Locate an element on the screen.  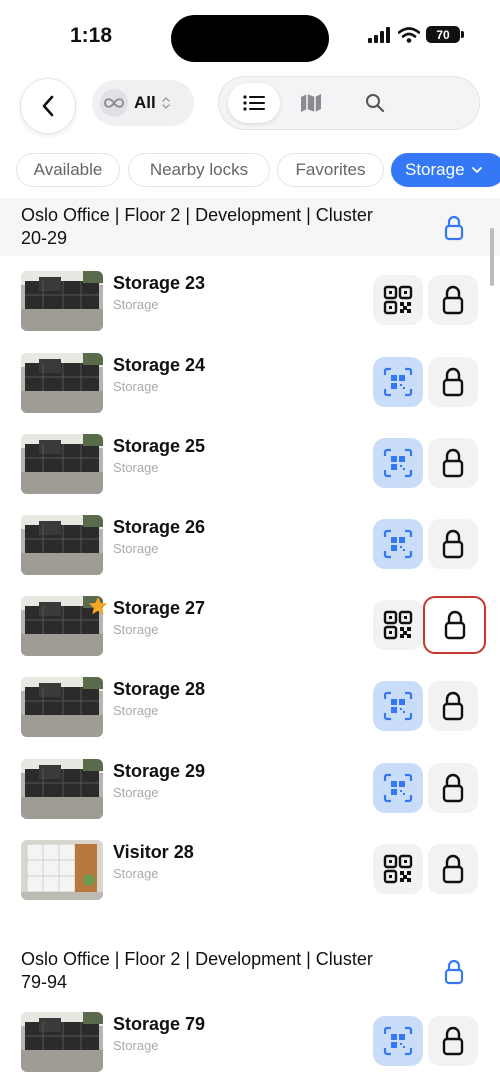
dynamic-island is located at coordinates (250, 38).